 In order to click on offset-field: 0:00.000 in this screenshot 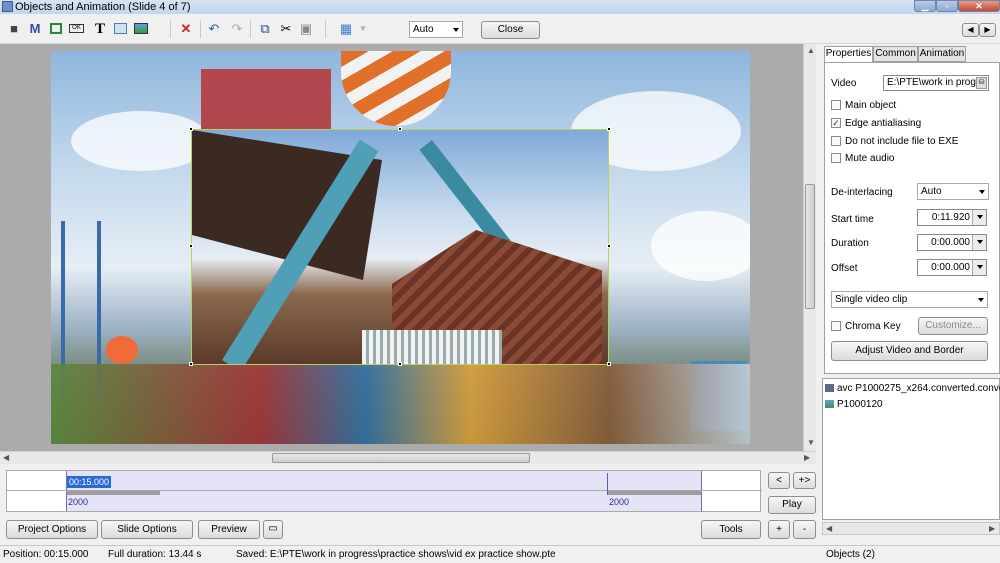, I will do `click(952, 267)`.